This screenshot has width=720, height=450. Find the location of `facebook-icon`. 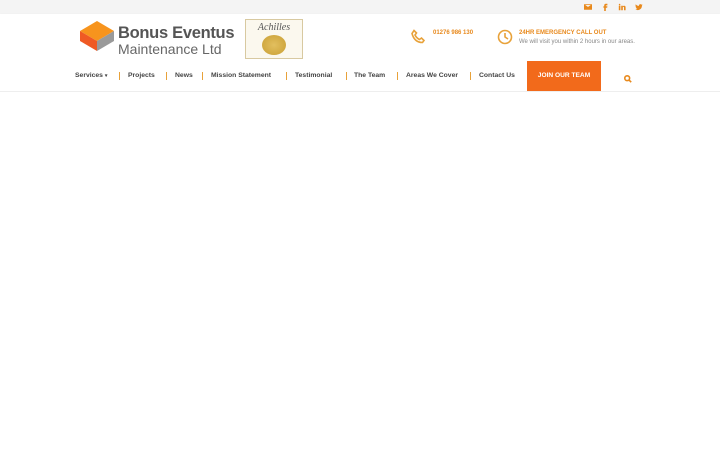

facebook-icon is located at coordinates (605, 7).